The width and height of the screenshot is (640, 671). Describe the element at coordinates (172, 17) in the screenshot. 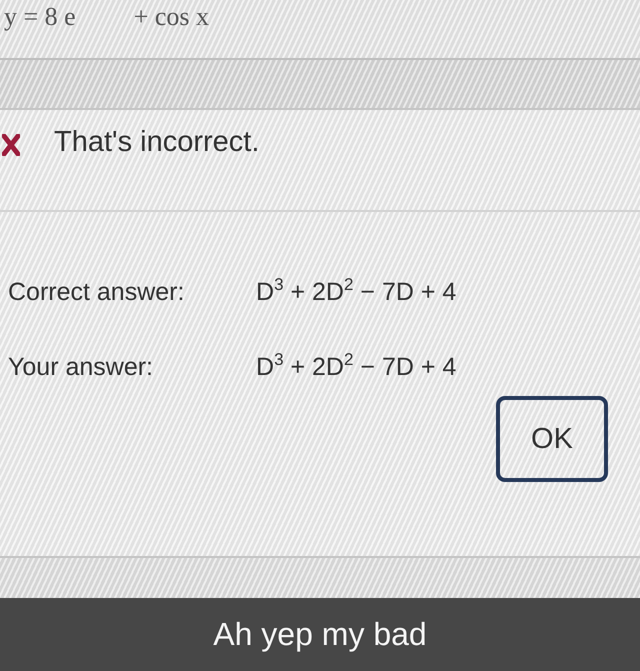

I see `equation-text: + cos x` at that location.